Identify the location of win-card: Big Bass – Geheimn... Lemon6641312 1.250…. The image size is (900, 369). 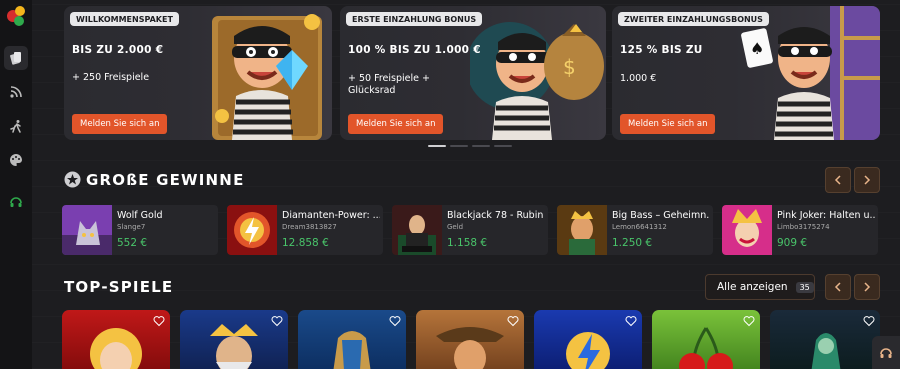
(635, 230).